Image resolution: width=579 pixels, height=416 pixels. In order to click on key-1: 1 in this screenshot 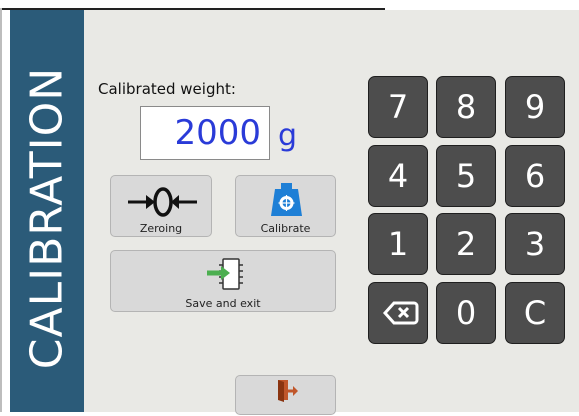, I will do `click(398, 244)`.